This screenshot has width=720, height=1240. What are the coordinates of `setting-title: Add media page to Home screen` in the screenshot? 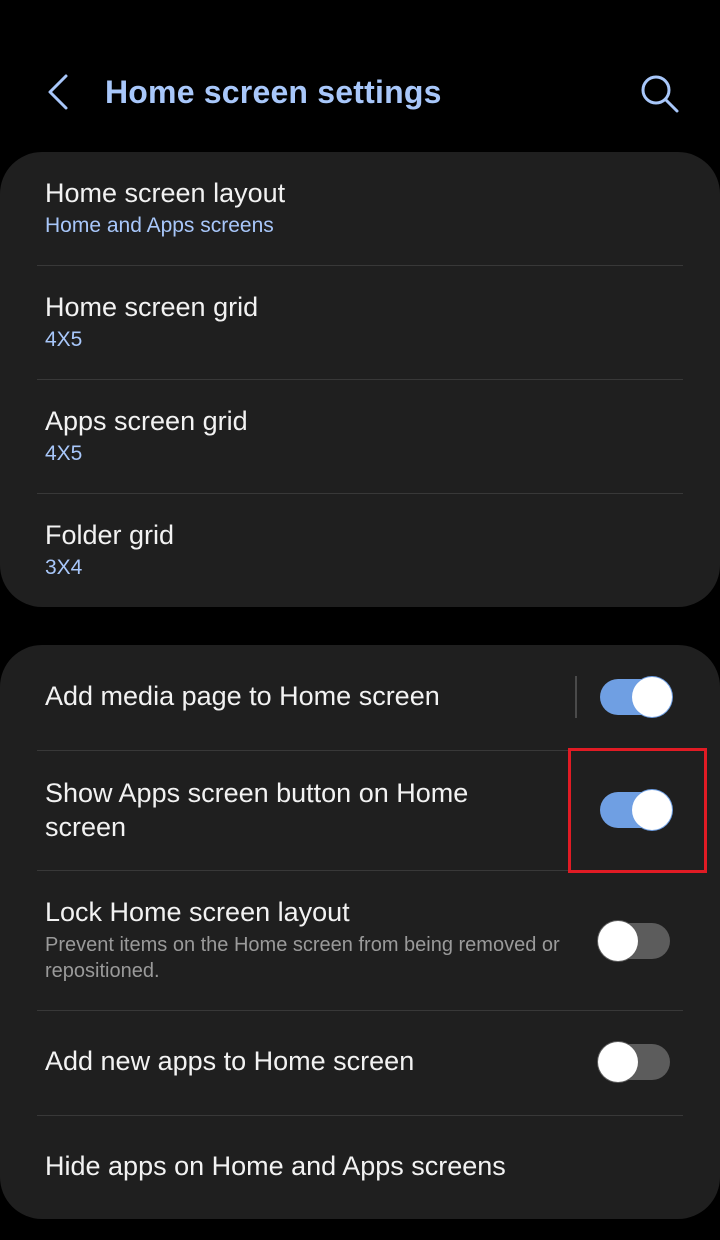 It's located at (242, 696).